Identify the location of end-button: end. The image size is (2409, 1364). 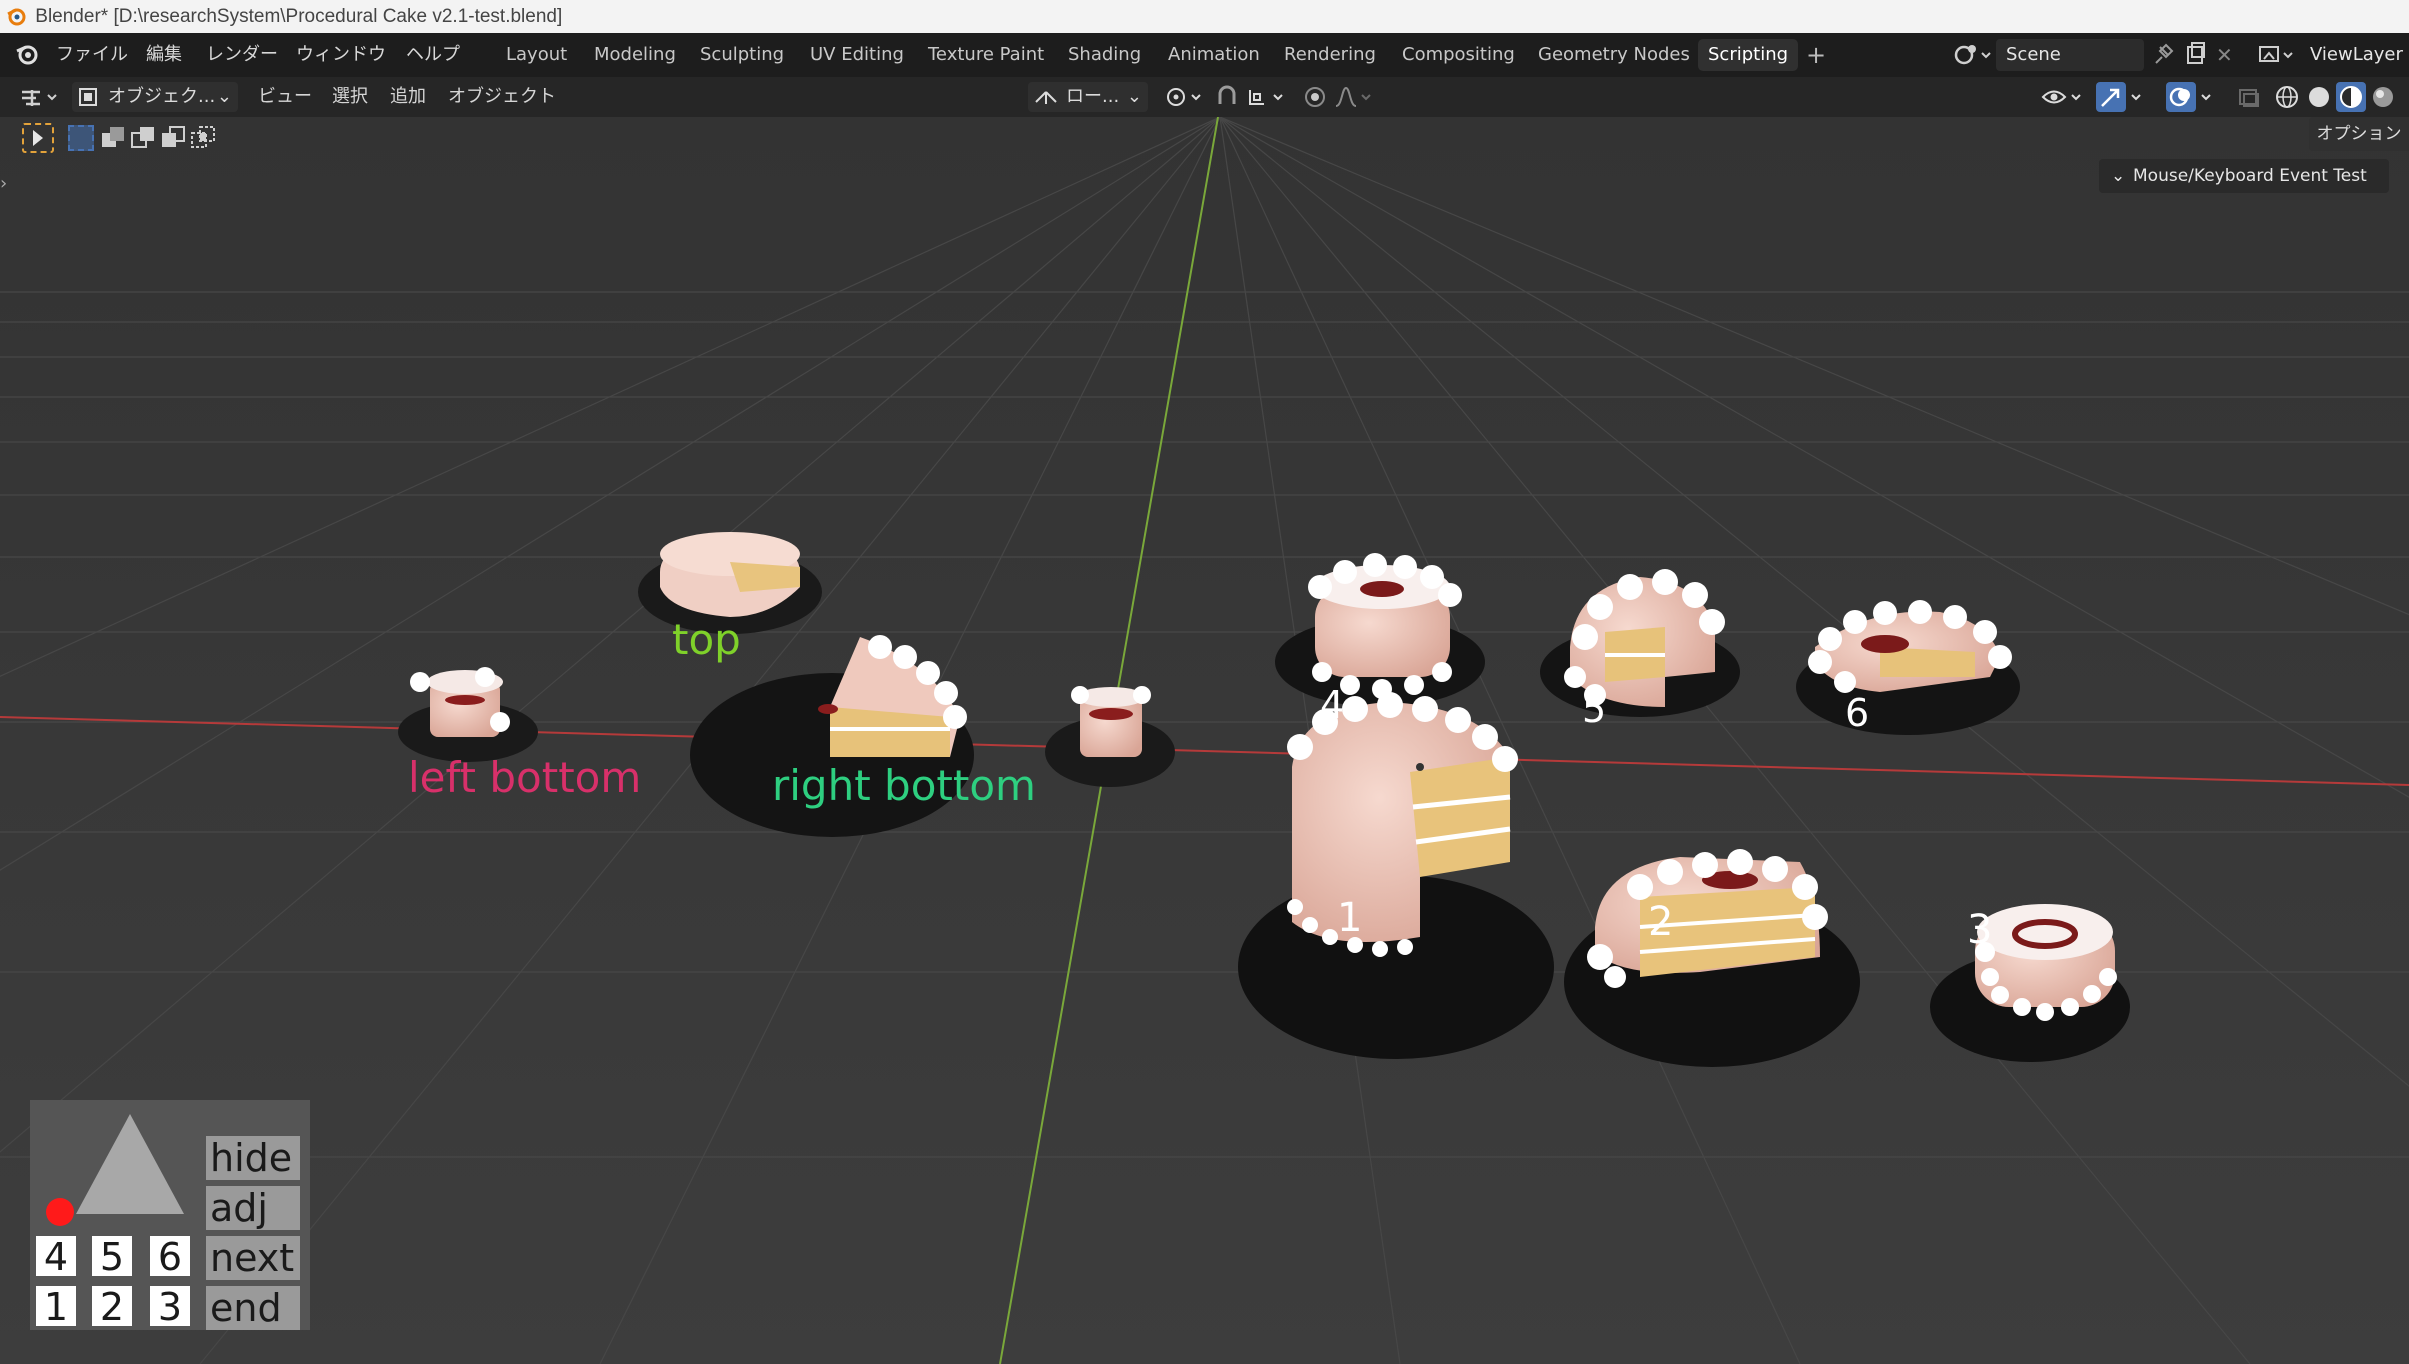
(253, 1308).